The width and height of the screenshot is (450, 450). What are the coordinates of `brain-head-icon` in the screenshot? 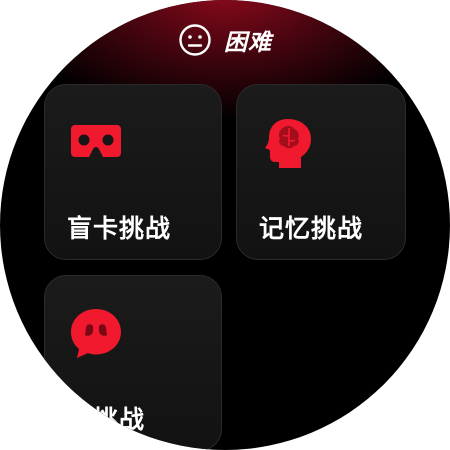 It's located at (288, 142).